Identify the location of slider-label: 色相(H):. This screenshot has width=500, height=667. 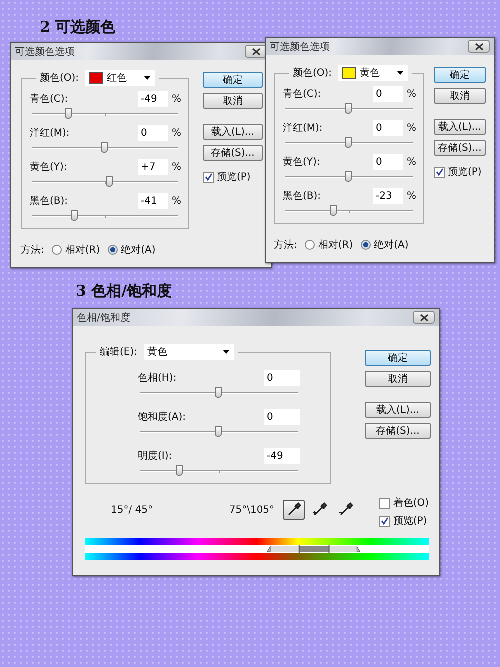
(157, 378).